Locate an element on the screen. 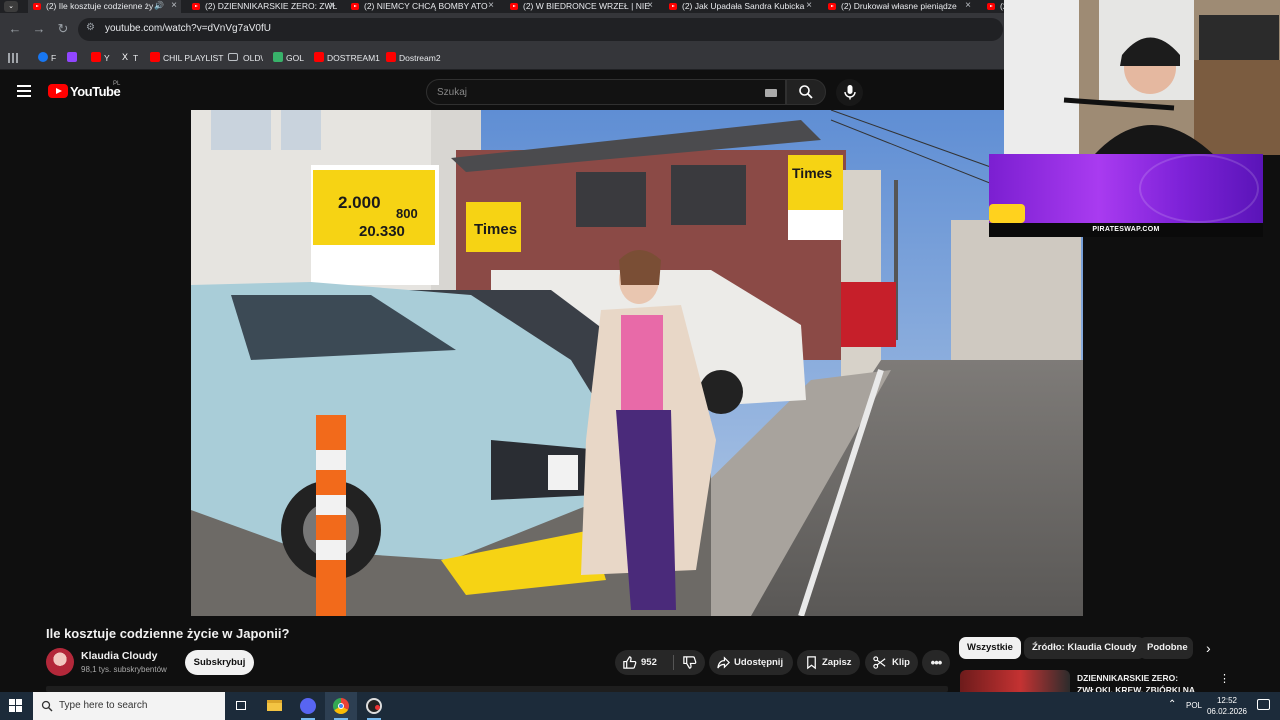 This screenshot has height=720, width=1280. recommended-video-thumbnail is located at coordinates (1015, 681).